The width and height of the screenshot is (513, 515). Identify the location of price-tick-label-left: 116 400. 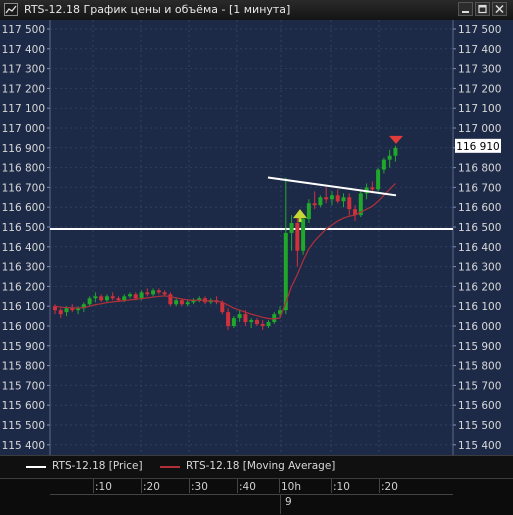
(23, 248).